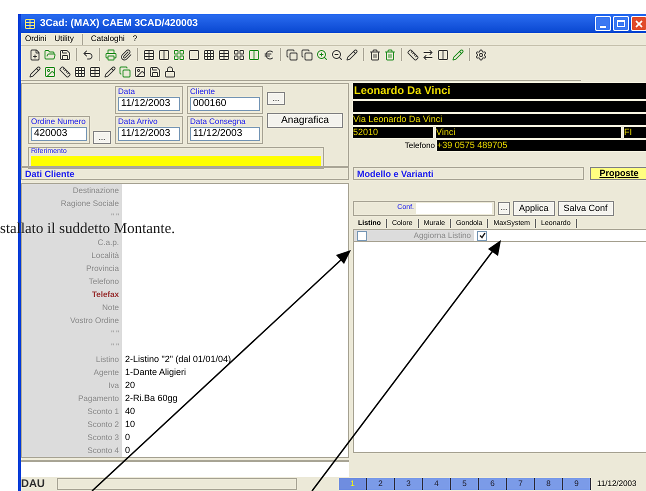  What do you see at coordinates (135, 39) in the screenshot?
I see `menu-item: ?` at bounding box center [135, 39].